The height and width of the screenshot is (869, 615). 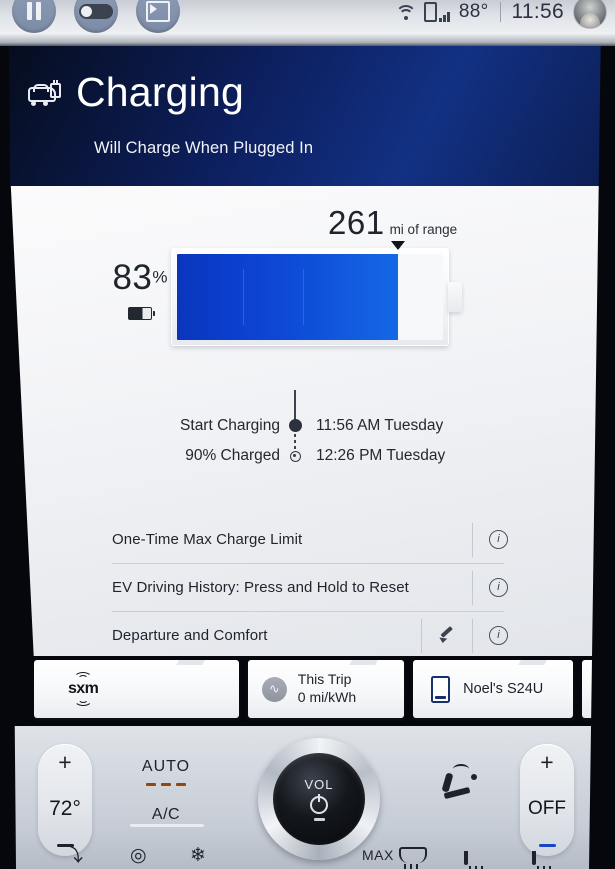 I want to click on list-item-label: One-Time Max Charge Limit, so click(x=207, y=539).